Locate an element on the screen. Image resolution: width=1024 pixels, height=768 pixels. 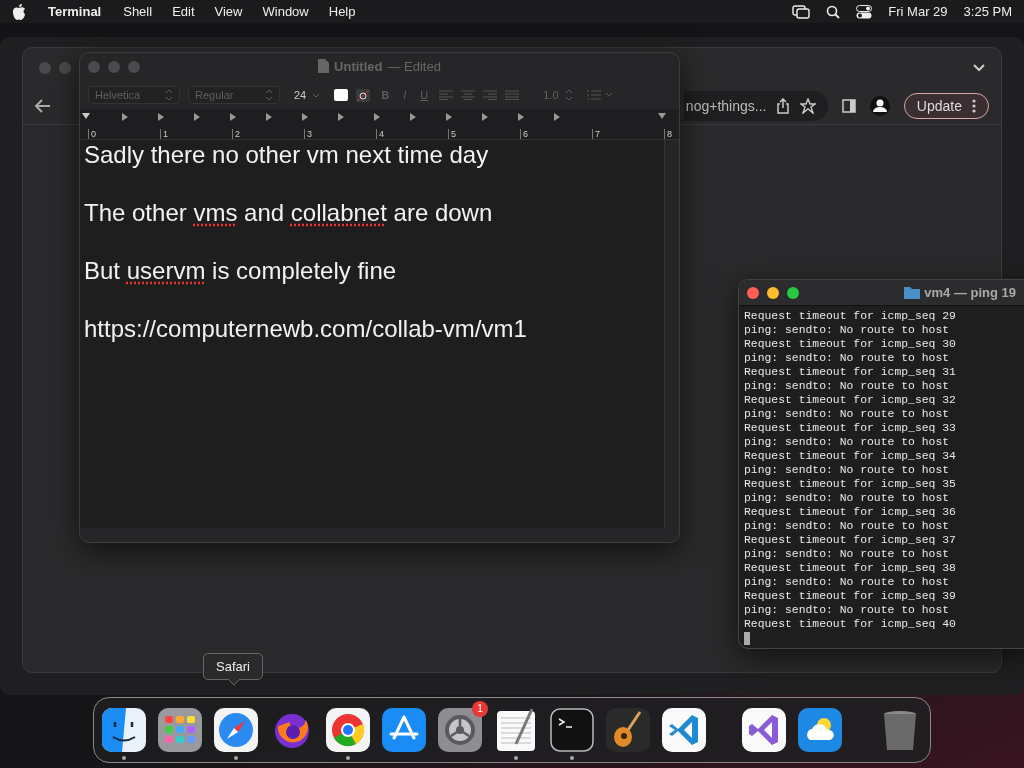
terminal-line: Request timeout for icmp_seq 37 is located at coordinates (850, 540).